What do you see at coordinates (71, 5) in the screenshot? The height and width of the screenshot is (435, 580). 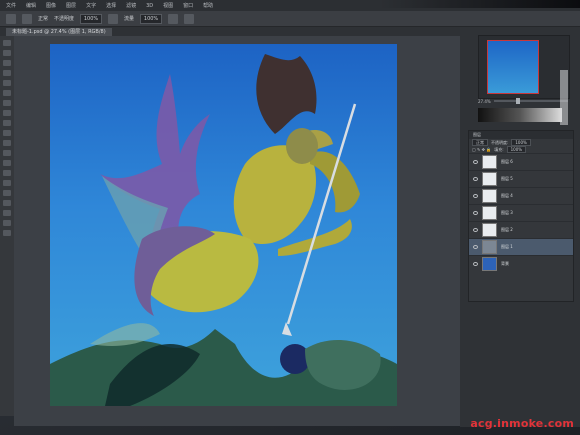 I see `menu-layer: 图层` at bounding box center [71, 5].